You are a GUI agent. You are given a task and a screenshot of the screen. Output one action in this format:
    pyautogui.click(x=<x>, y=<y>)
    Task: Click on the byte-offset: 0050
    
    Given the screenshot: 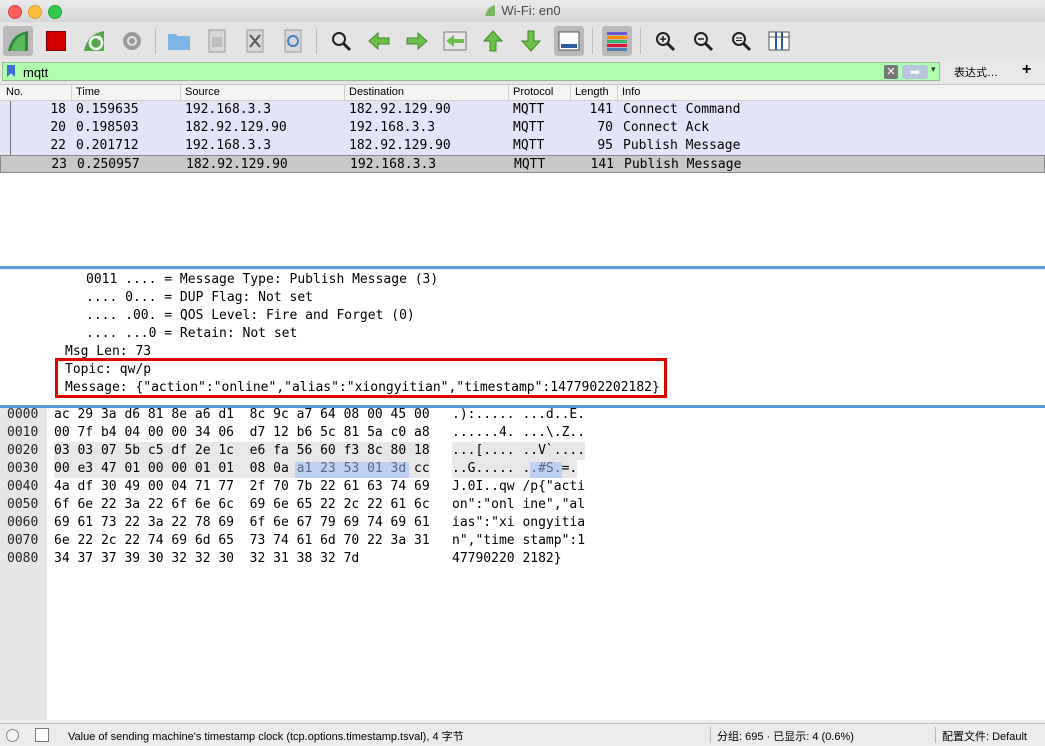 What is the action you would take?
    pyautogui.click(x=23, y=504)
    